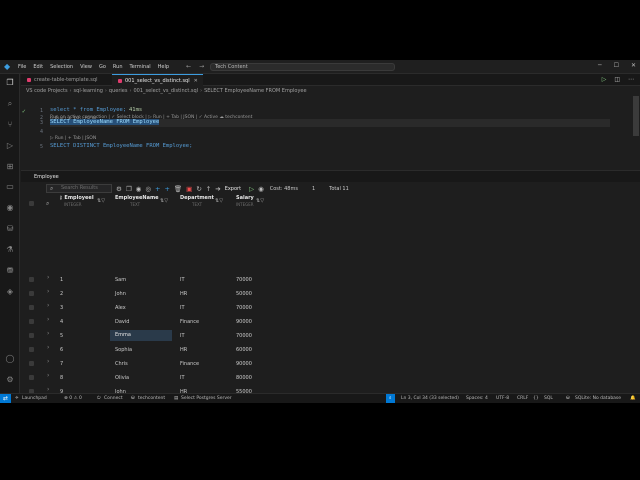 The height and width of the screenshot is (480, 640). What do you see at coordinates (313, 189) in the screenshot?
I see `page-number: 1` at bounding box center [313, 189].